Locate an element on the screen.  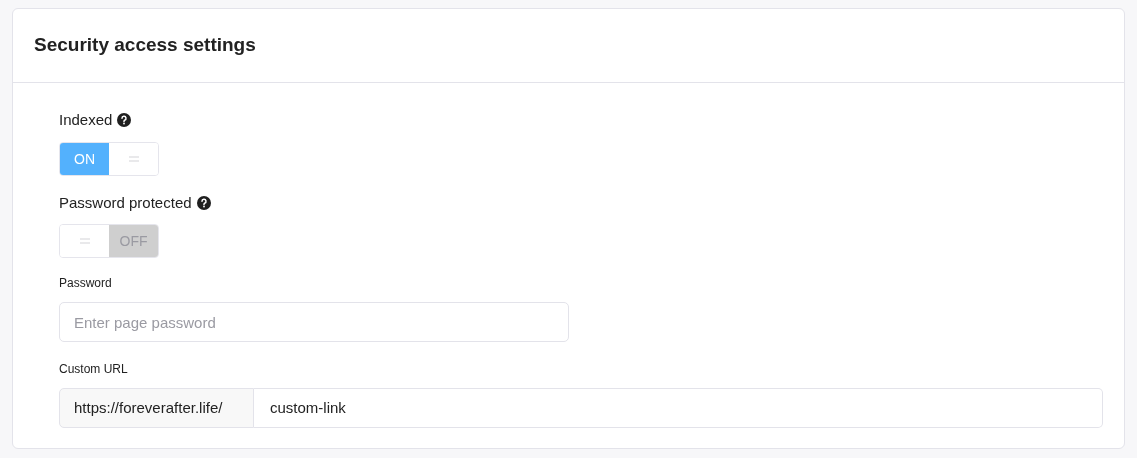
url-field: custom-link is located at coordinates (678, 408).